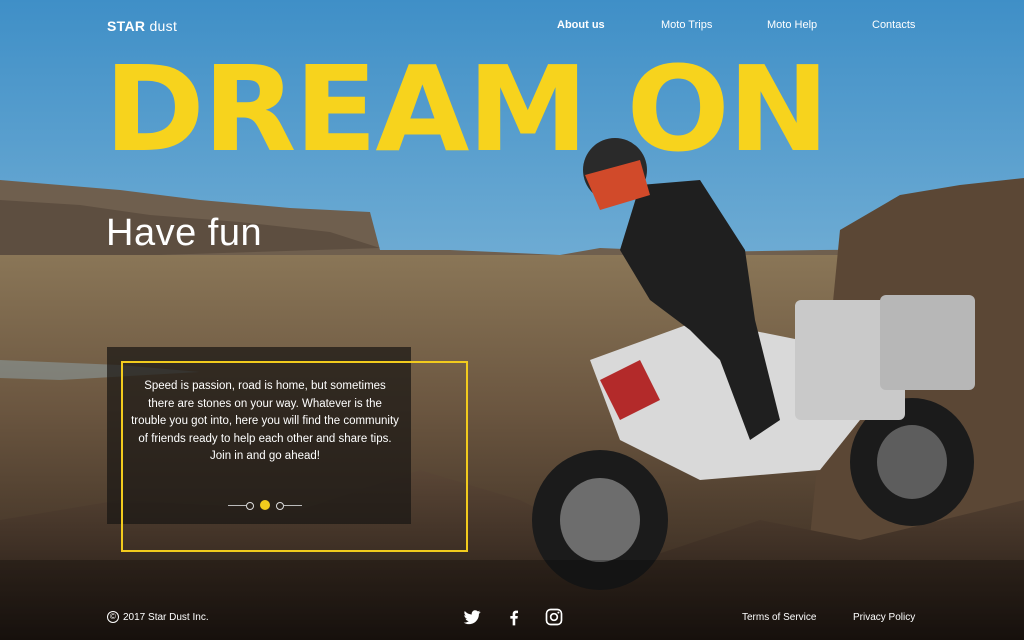 This screenshot has height=640, width=1024. I want to click on terms-of-service-link: Terms of Service, so click(779, 617).